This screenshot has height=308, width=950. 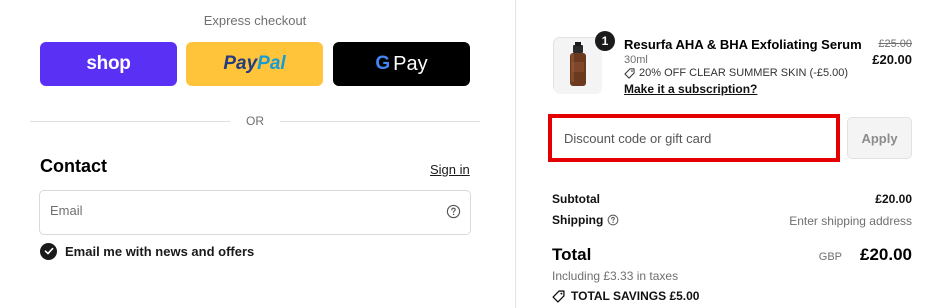 I want to click on google-pay-button: G Pay, so click(x=401, y=64).